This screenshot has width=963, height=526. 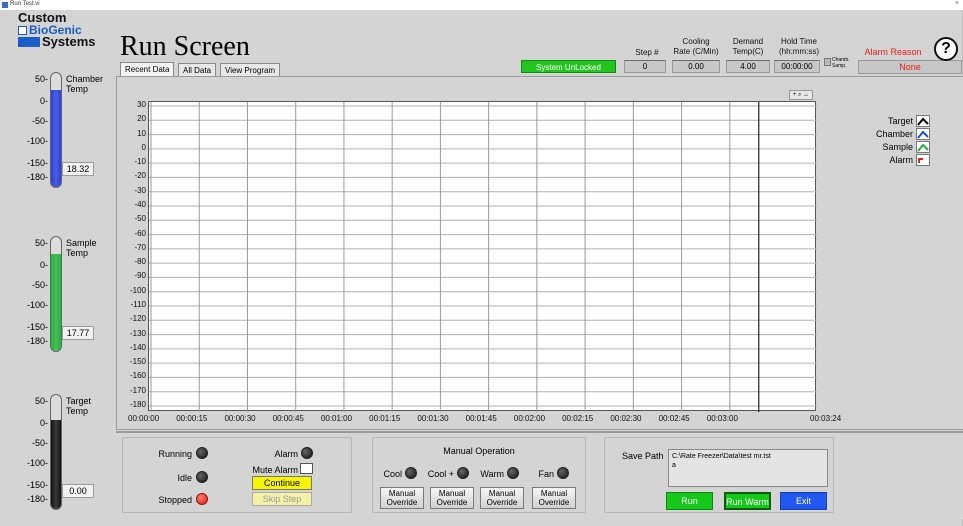 What do you see at coordinates (797, 66) in the screenshot?
I see `hold-time-value: 00:00:00` at bounding box center [797, 66].